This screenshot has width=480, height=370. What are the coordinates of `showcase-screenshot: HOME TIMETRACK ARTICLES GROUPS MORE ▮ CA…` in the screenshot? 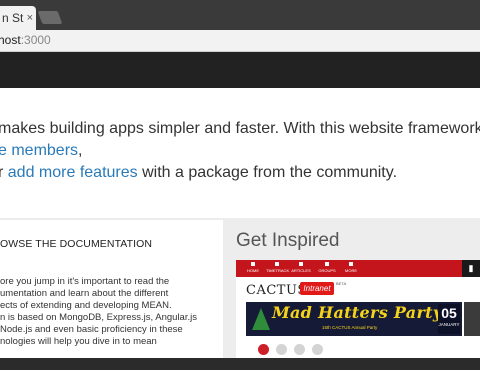 It's located at (358, 309).